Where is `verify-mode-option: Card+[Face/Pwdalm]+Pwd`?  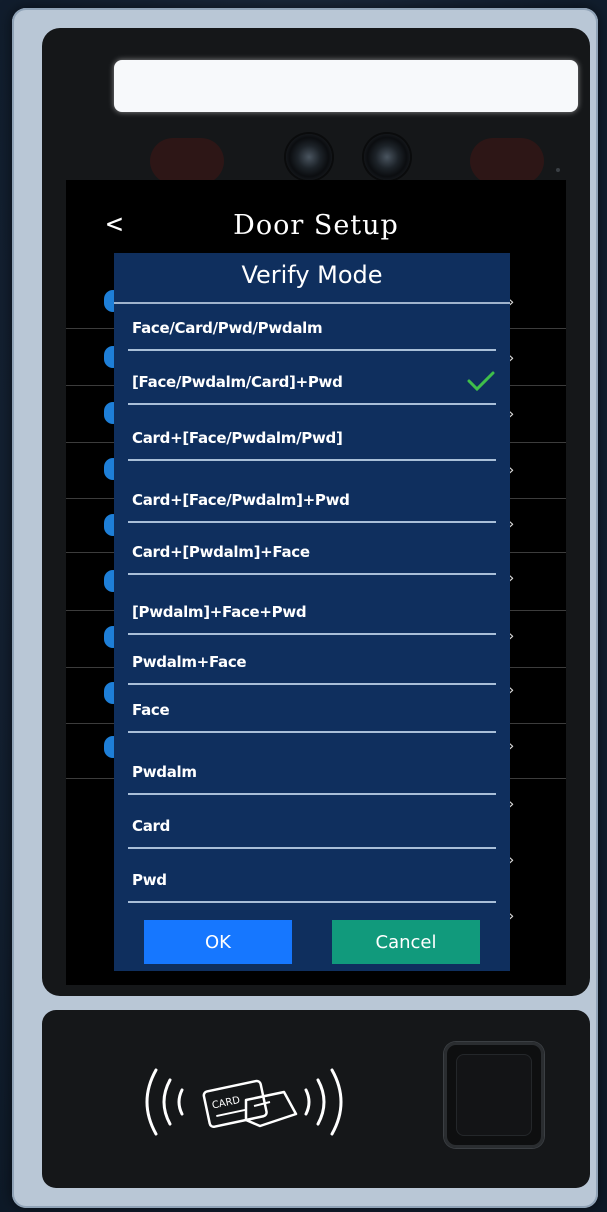 verify-mode-option: Card+[Face/Pwdalm]+Pwd is located at coordinates (312, 503).